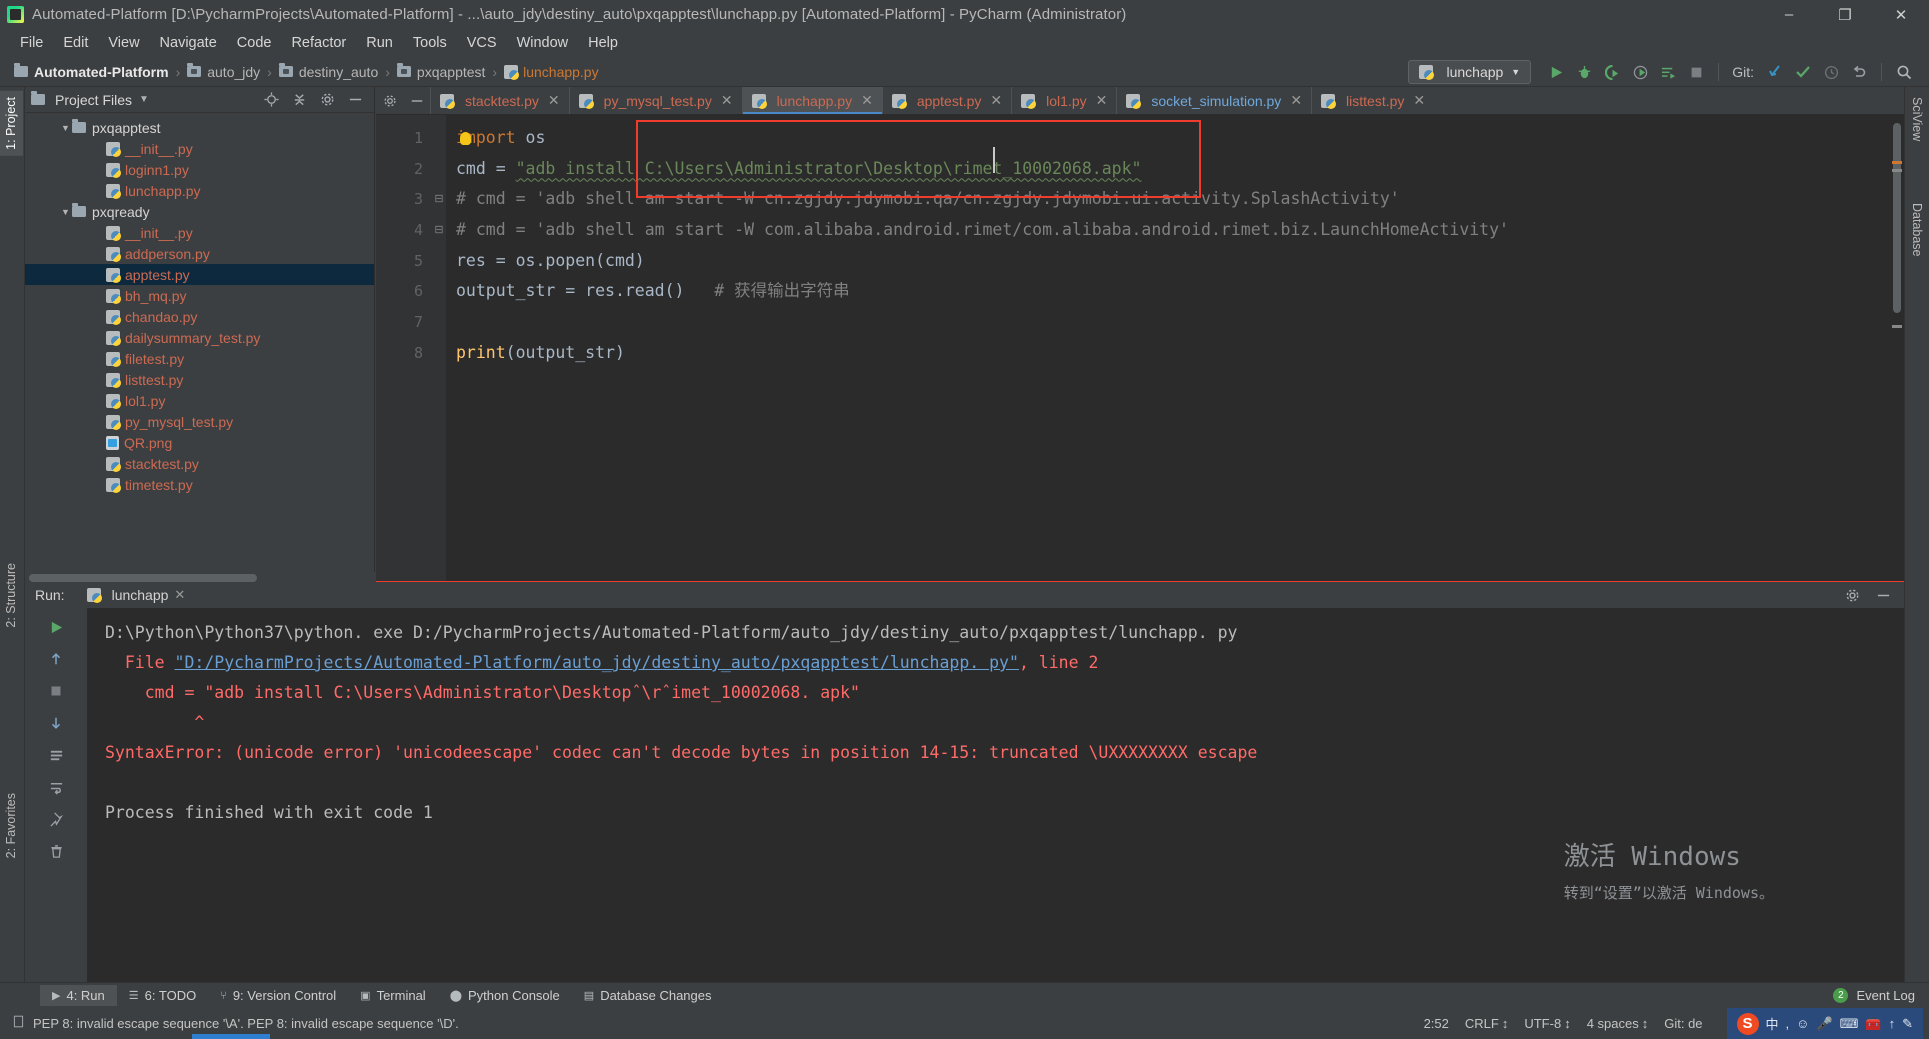 The image size is (1929, 1039). Describe the element at coordinates (123, 43) in the screenshot. I see `menu-view: View` at that location.